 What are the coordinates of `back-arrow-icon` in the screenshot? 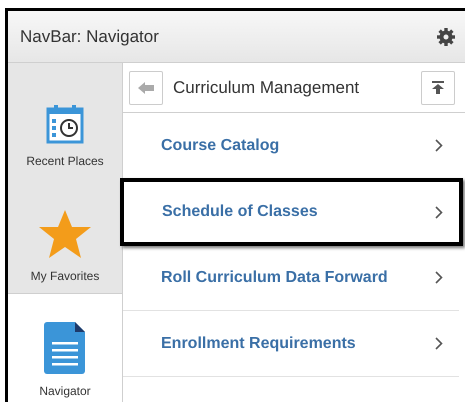 It's located at (146, 88).